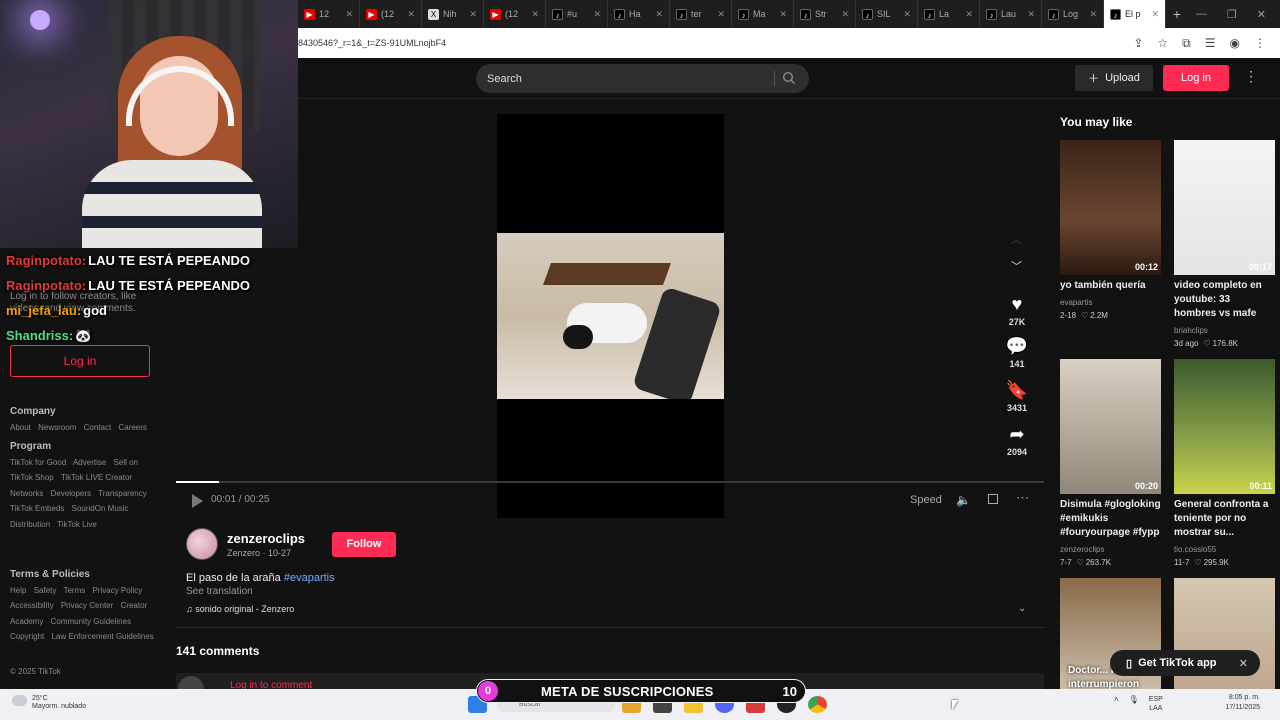 Image resolution: width=1280 pixels, height=720 pixels. I want to click on play-icon, so click(197, 501).